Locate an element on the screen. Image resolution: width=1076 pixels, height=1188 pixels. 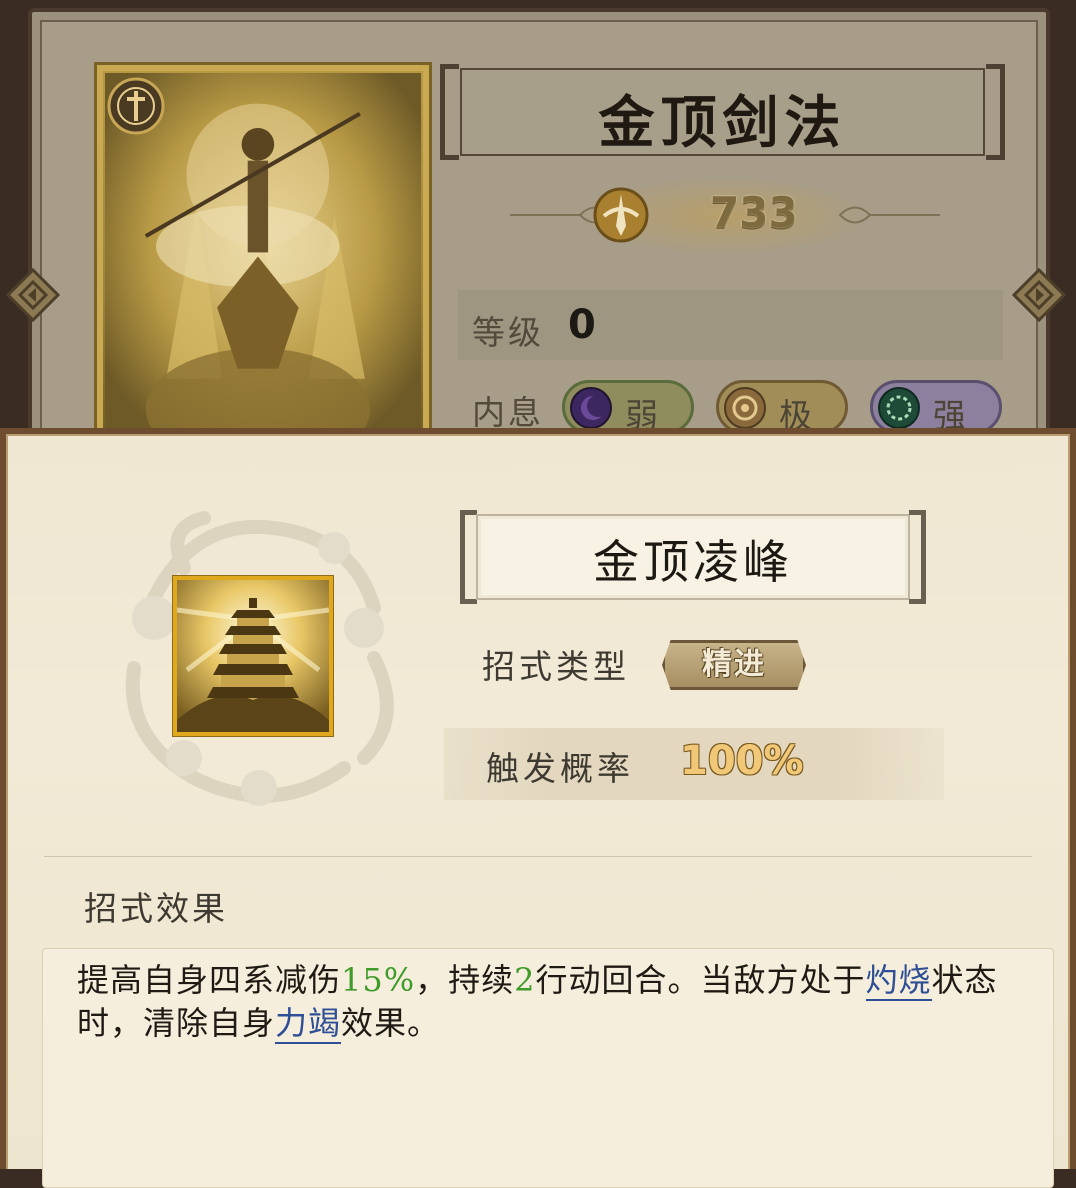
level-label: 等级 is located at coordinates (508, 332).